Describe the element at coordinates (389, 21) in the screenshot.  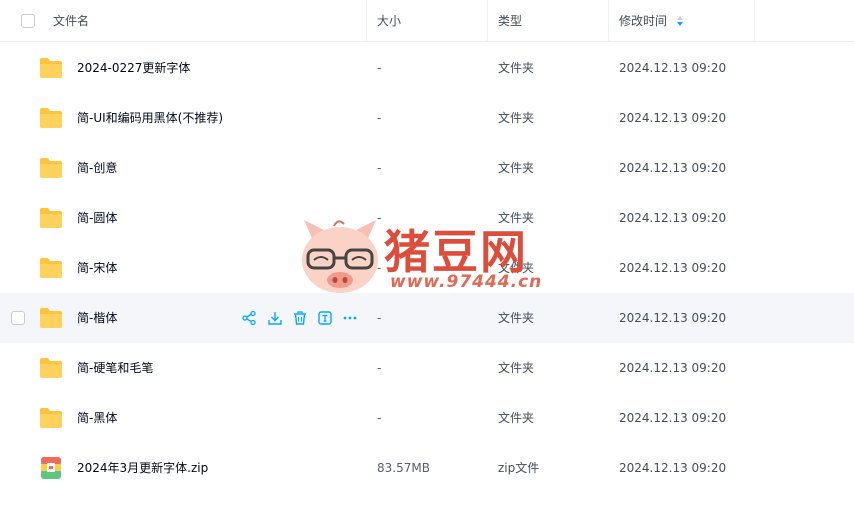
I see `column-header-size: 大小` at that location.